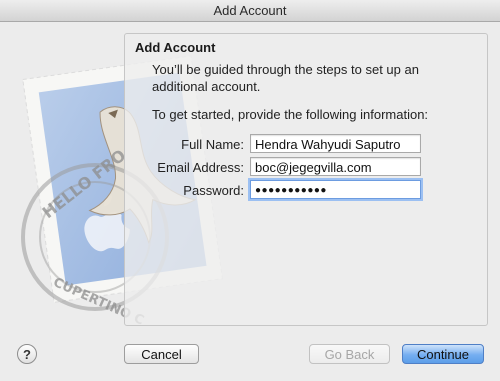  I want to click on email-field: boc@jegegvilla.com, so click(335, 166).